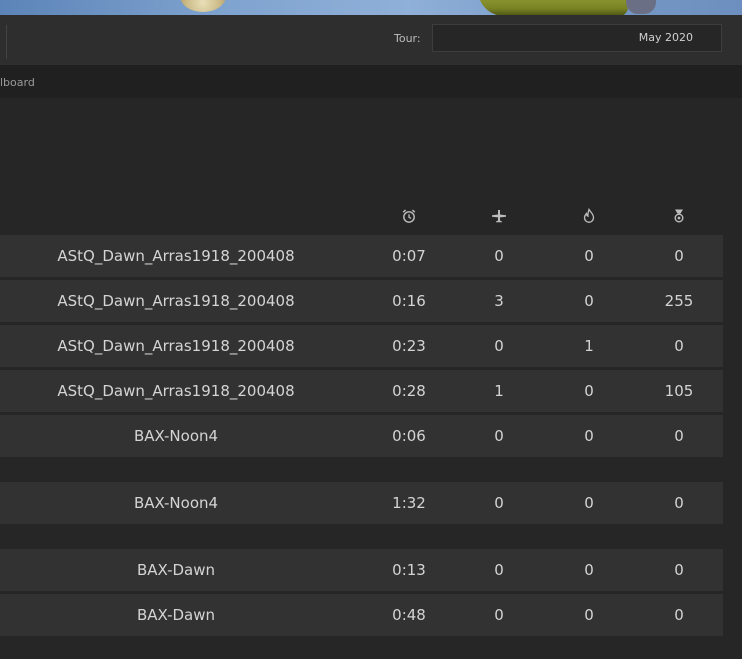  I want to click on banner-emblem, so click(203, 6).